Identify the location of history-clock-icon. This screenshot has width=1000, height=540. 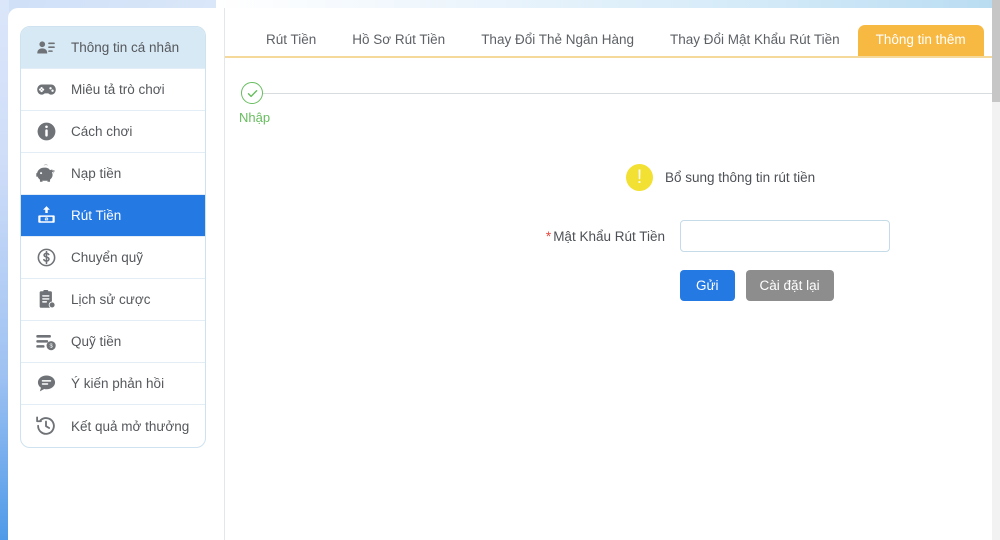
(46, 426).